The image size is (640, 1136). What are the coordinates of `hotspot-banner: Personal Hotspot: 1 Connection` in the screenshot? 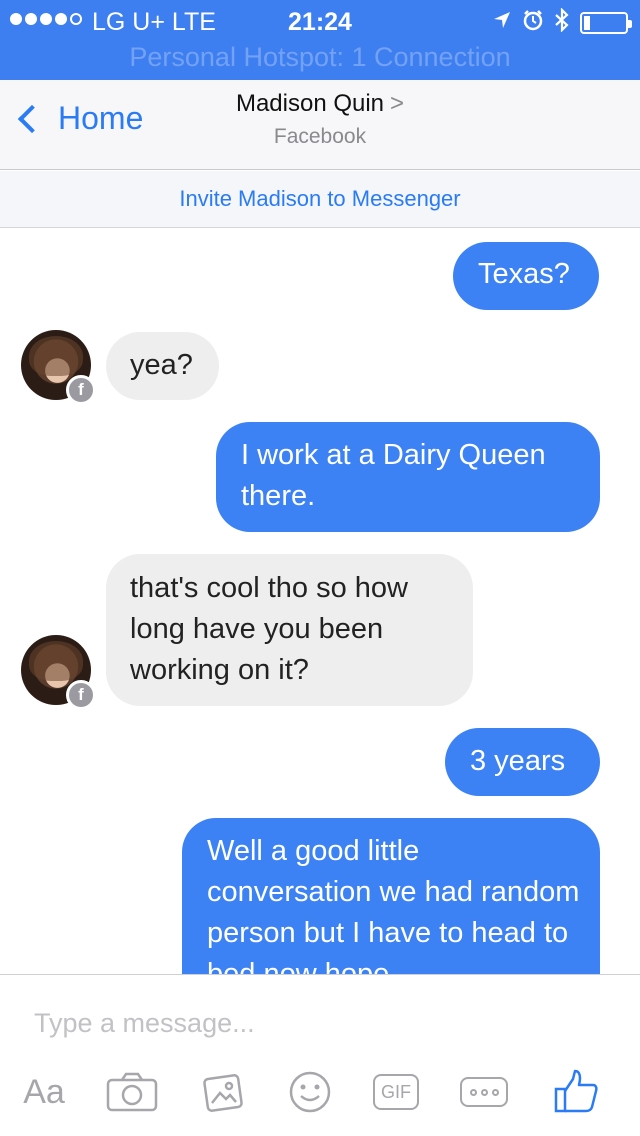 It's located at (320, 57).